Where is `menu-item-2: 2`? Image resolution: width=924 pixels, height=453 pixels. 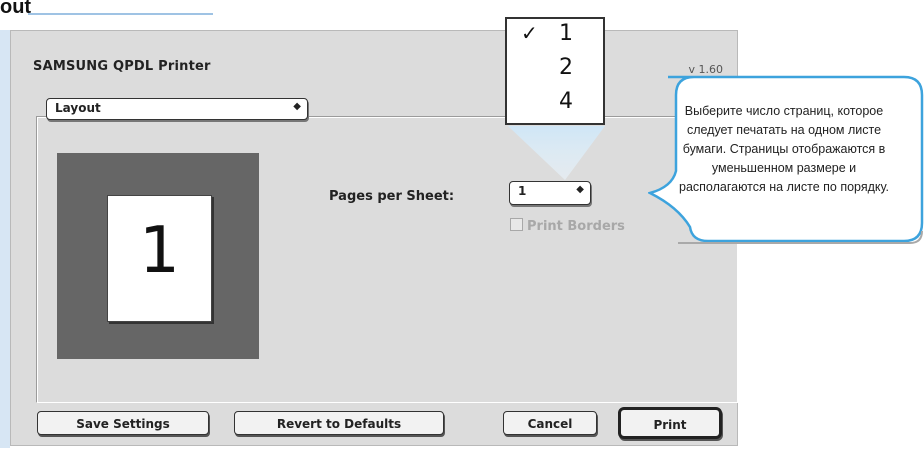
menu-item-2: 2 is located at coordinates (555, 71).